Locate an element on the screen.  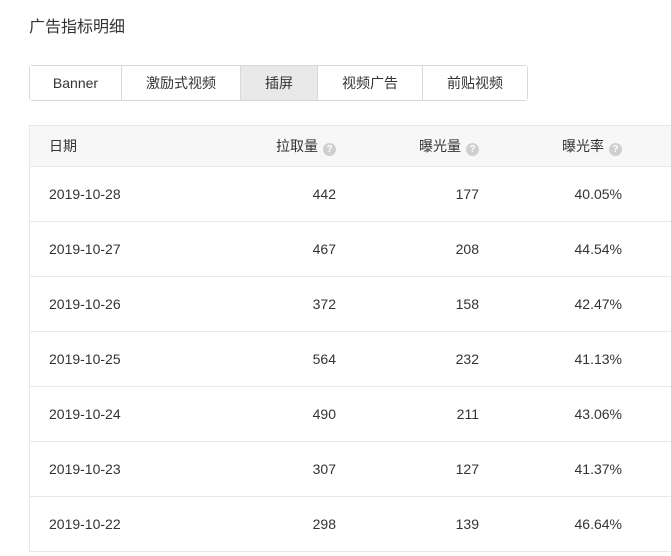
header-rate: 曝光率? is located at coordinates (550, 146).